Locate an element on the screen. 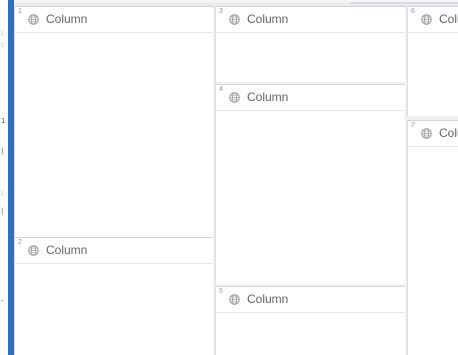 This screenshot has width=458, height=355. panel-number: 1 is located at coordinates (20, 11).